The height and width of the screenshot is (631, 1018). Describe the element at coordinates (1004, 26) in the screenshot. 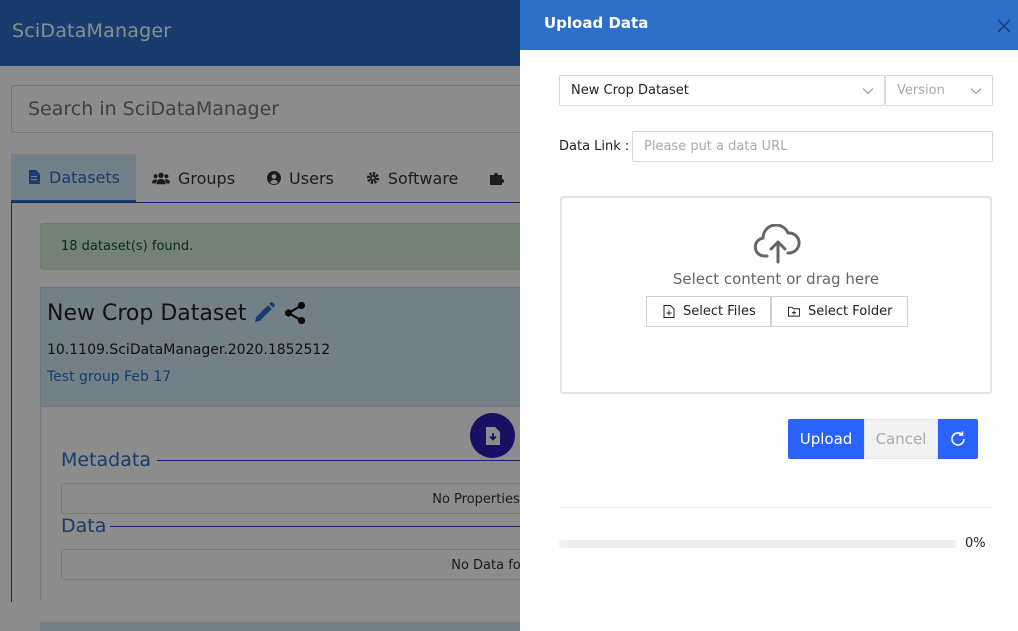

I see `close-icon` at that location.